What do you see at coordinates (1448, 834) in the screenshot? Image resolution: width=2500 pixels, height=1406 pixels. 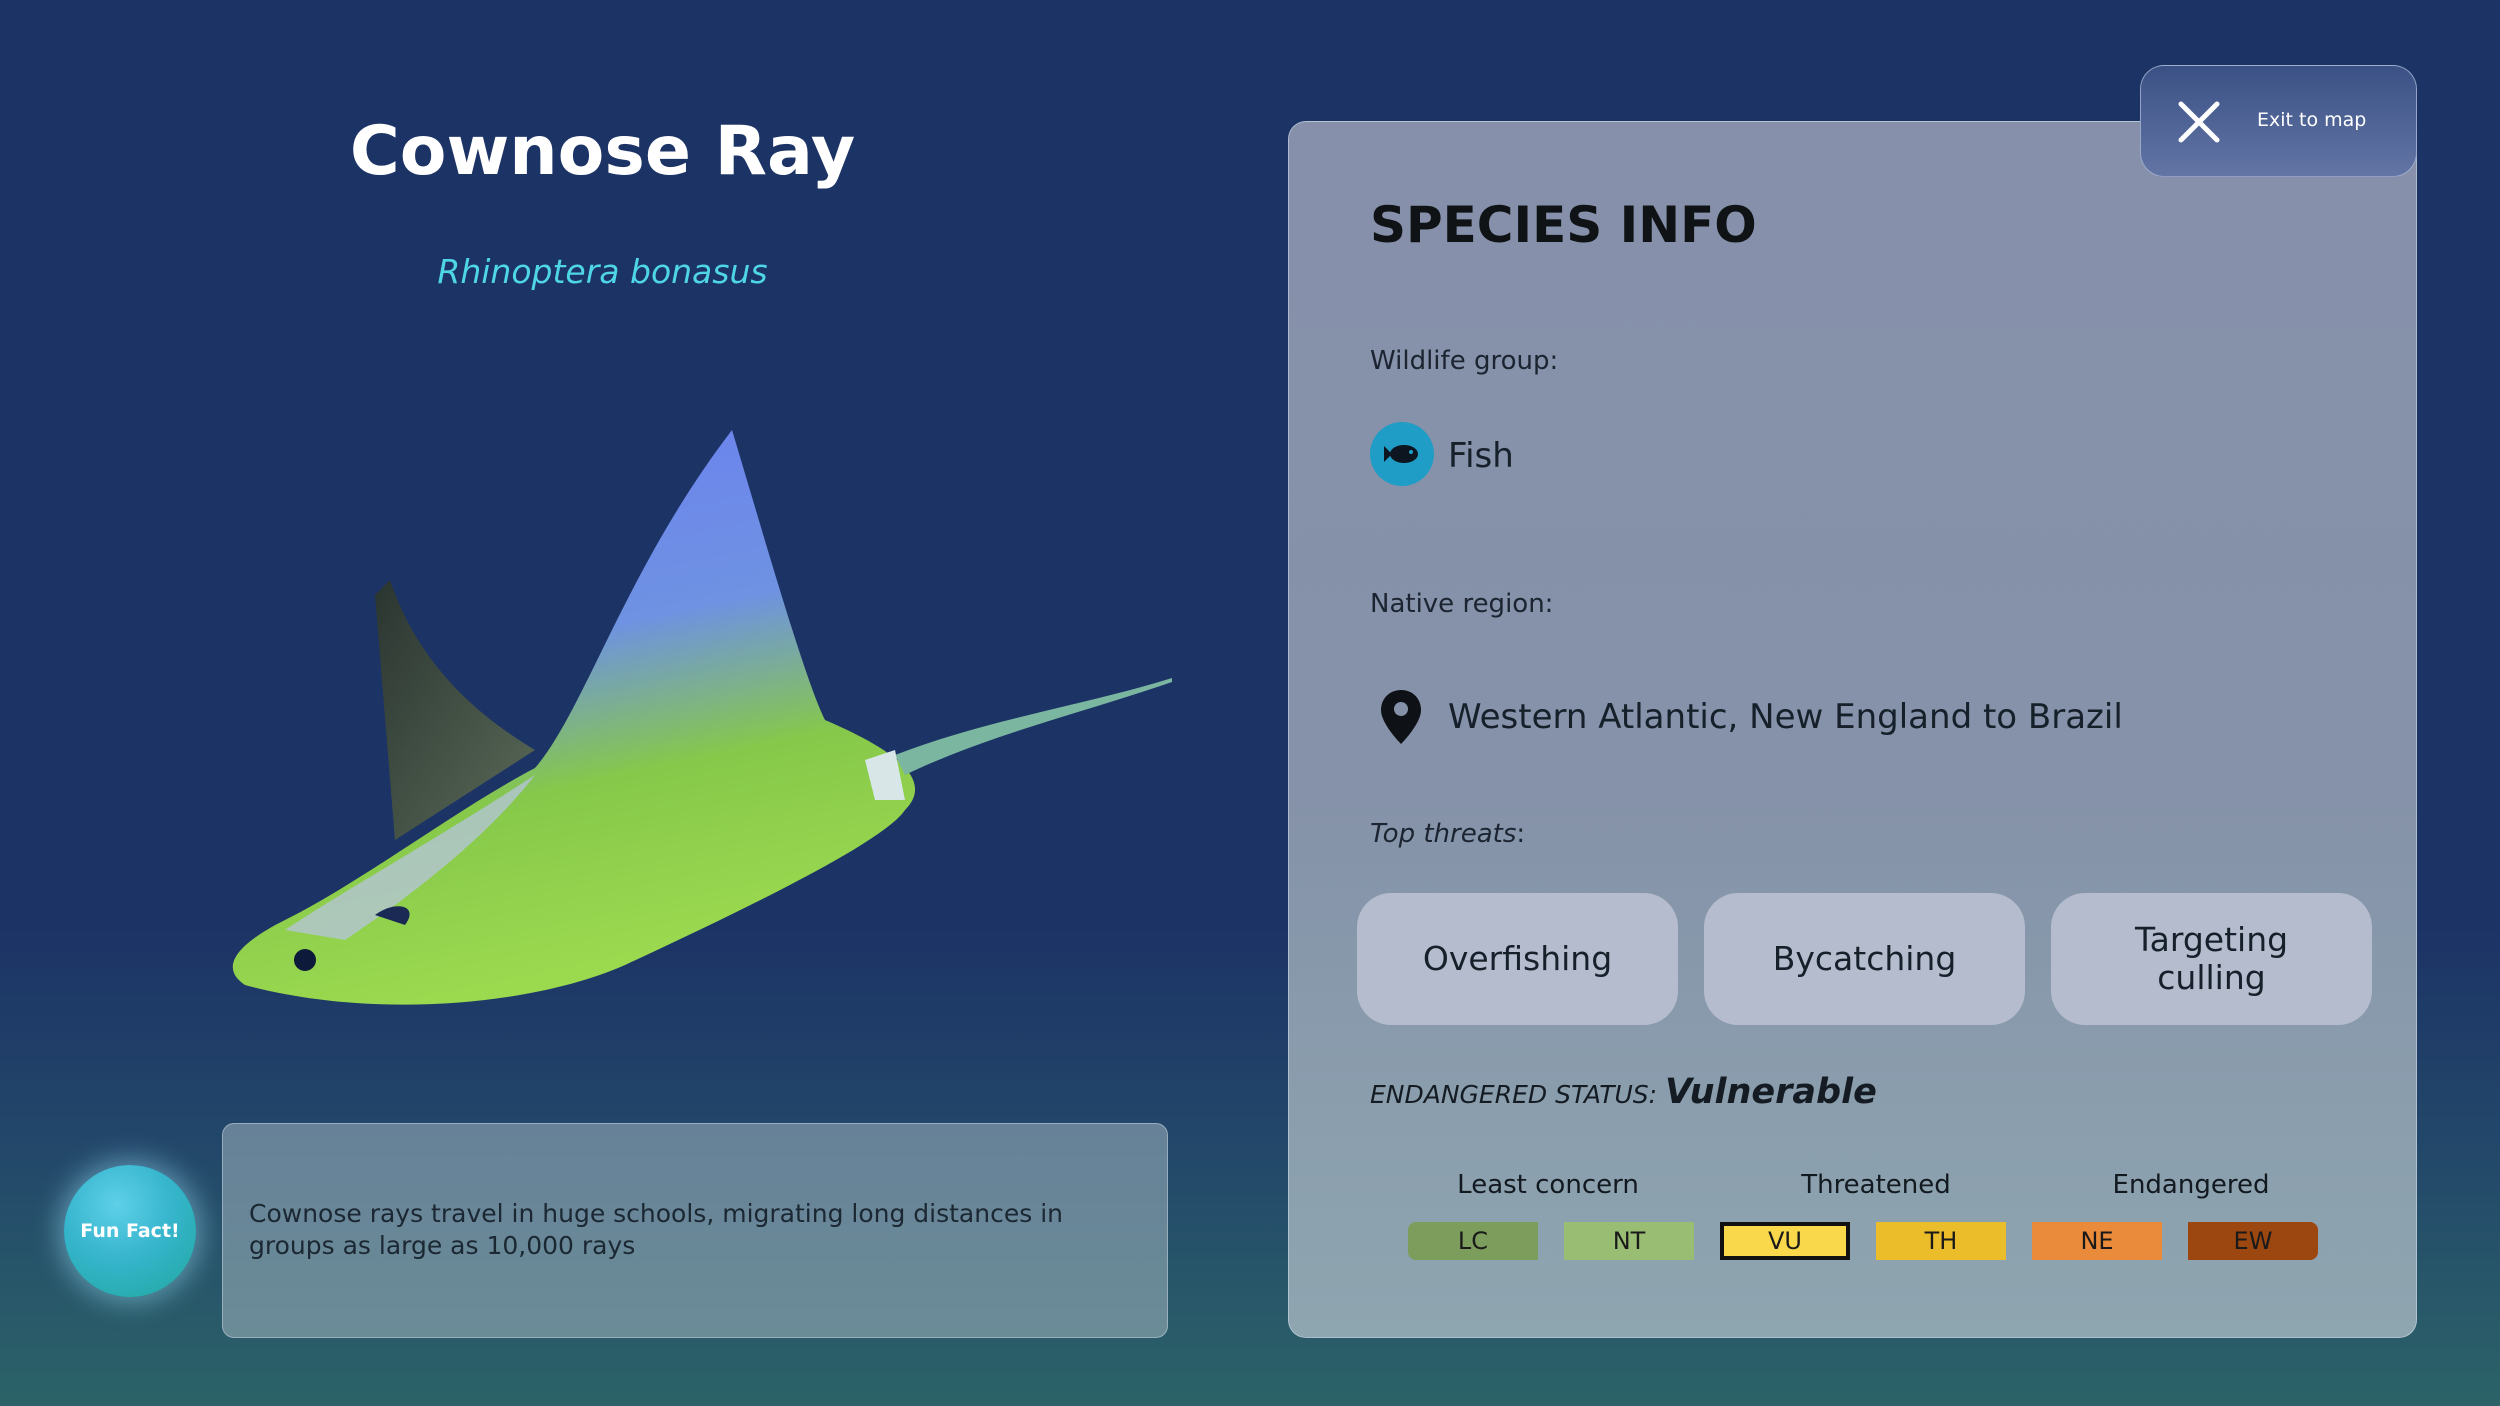 I see `top-threats-label: Top threats:` at bounding box center [1448, 834].